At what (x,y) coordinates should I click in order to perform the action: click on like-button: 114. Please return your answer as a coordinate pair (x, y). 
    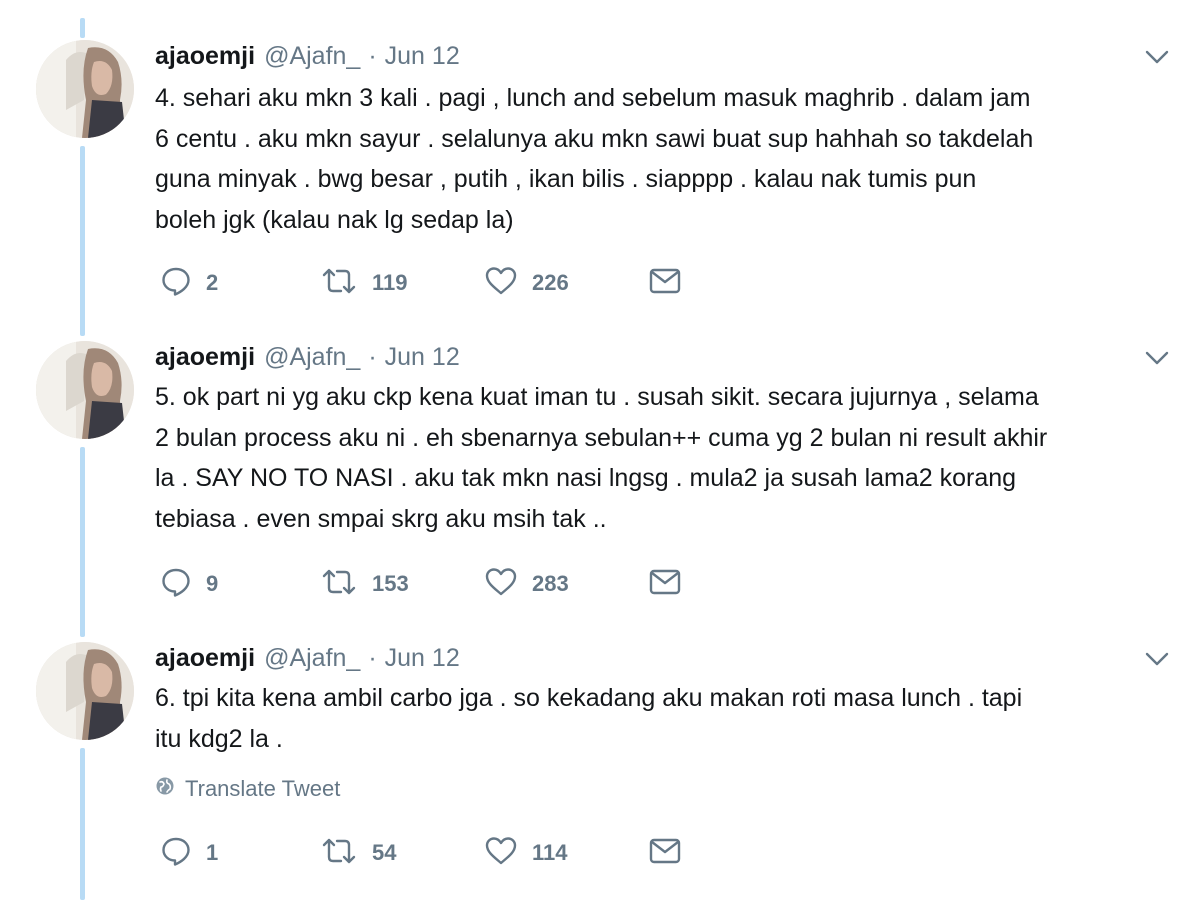
    Looking at the image, I should click on (526, 853).